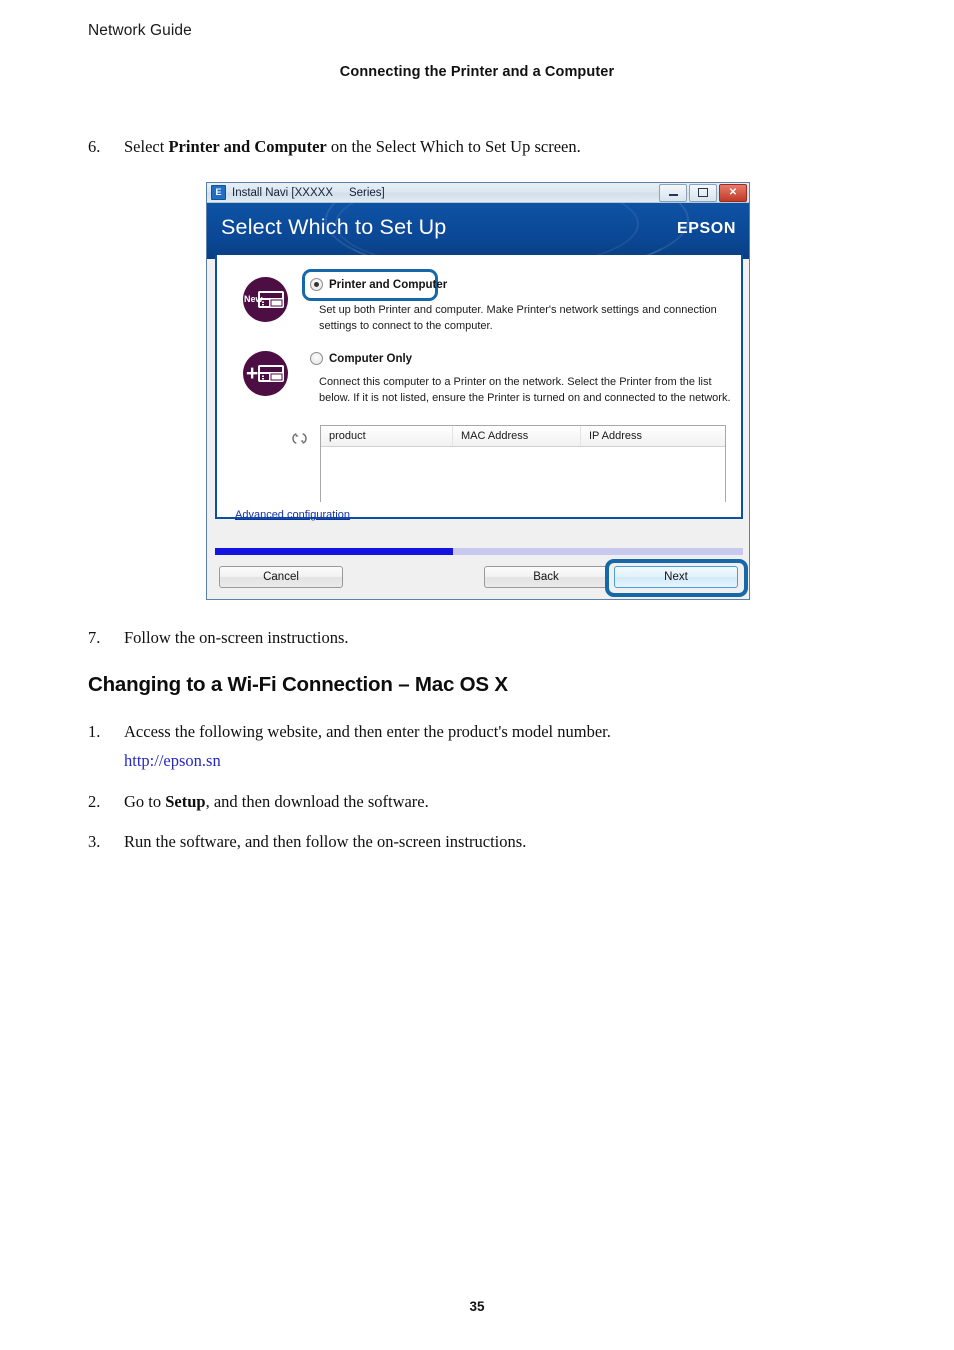 The width and height of the screenshot is (954, 1350). I want to click on section-step-1-number: 1., so click(94, 731).